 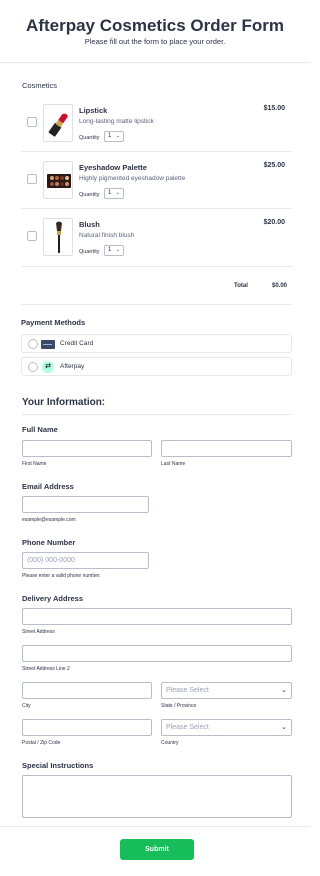 What do you see at coordinates (226, 727) in the screenshot?
I see `country-select: Please Select ⌄` at bounding box center [226, 727].